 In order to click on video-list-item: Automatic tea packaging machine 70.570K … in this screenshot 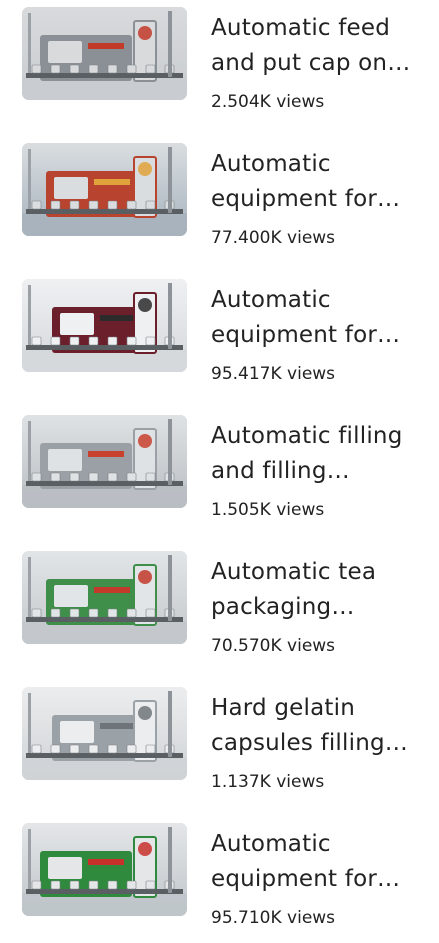, I will do `click(219, 611)`.